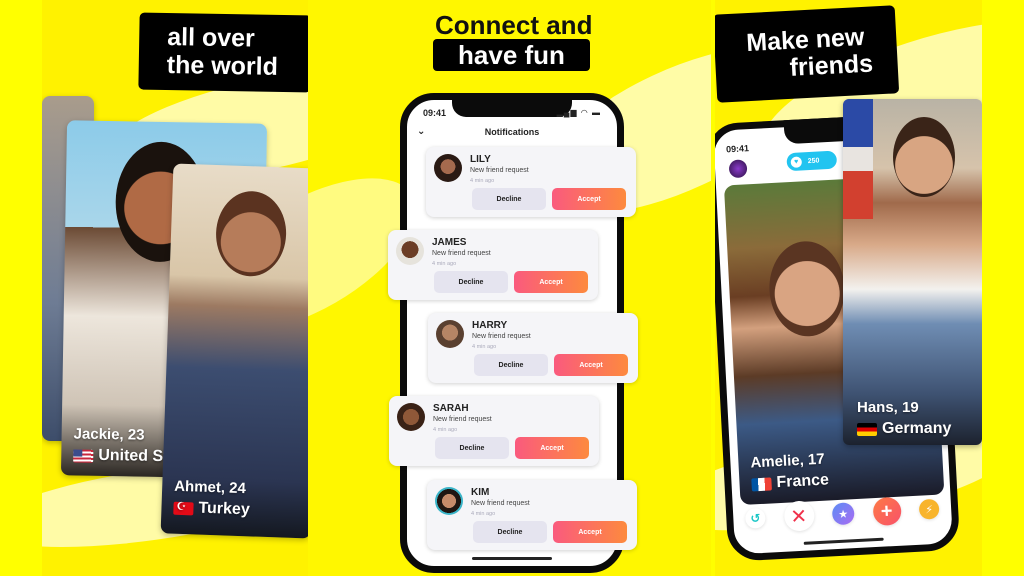 The image size is (1024, 576). I want to click on headline-line-2: the world, so click(222, 65).